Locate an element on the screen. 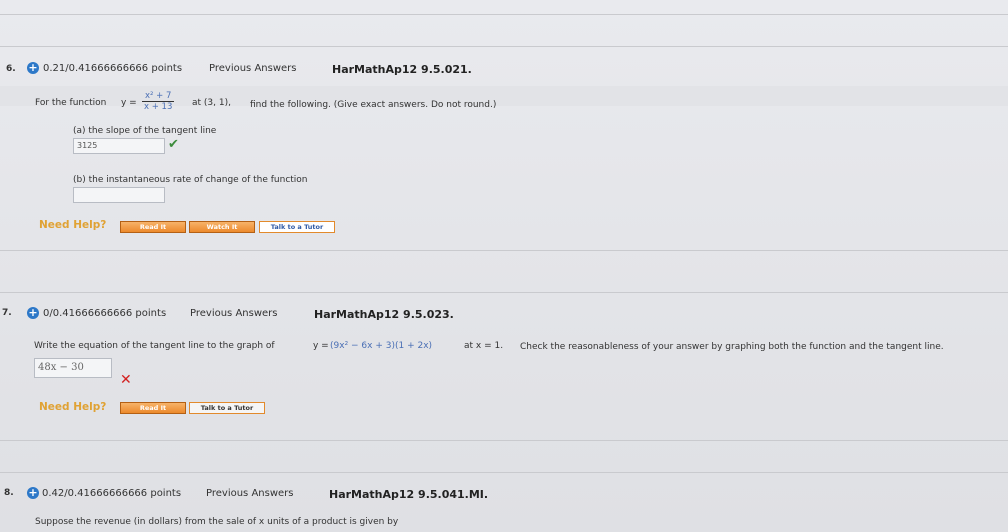 Image resolution: width=1008 pixels, height=532 pixels. at-x-label: at x = 1. is located at coordinates (484, 346).